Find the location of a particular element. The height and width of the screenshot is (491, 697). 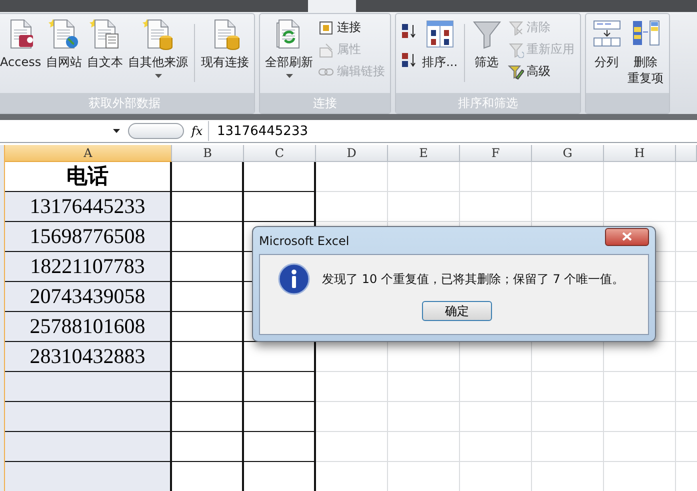

ribbon-button: 自网站 is located at coordinates (64, 44).